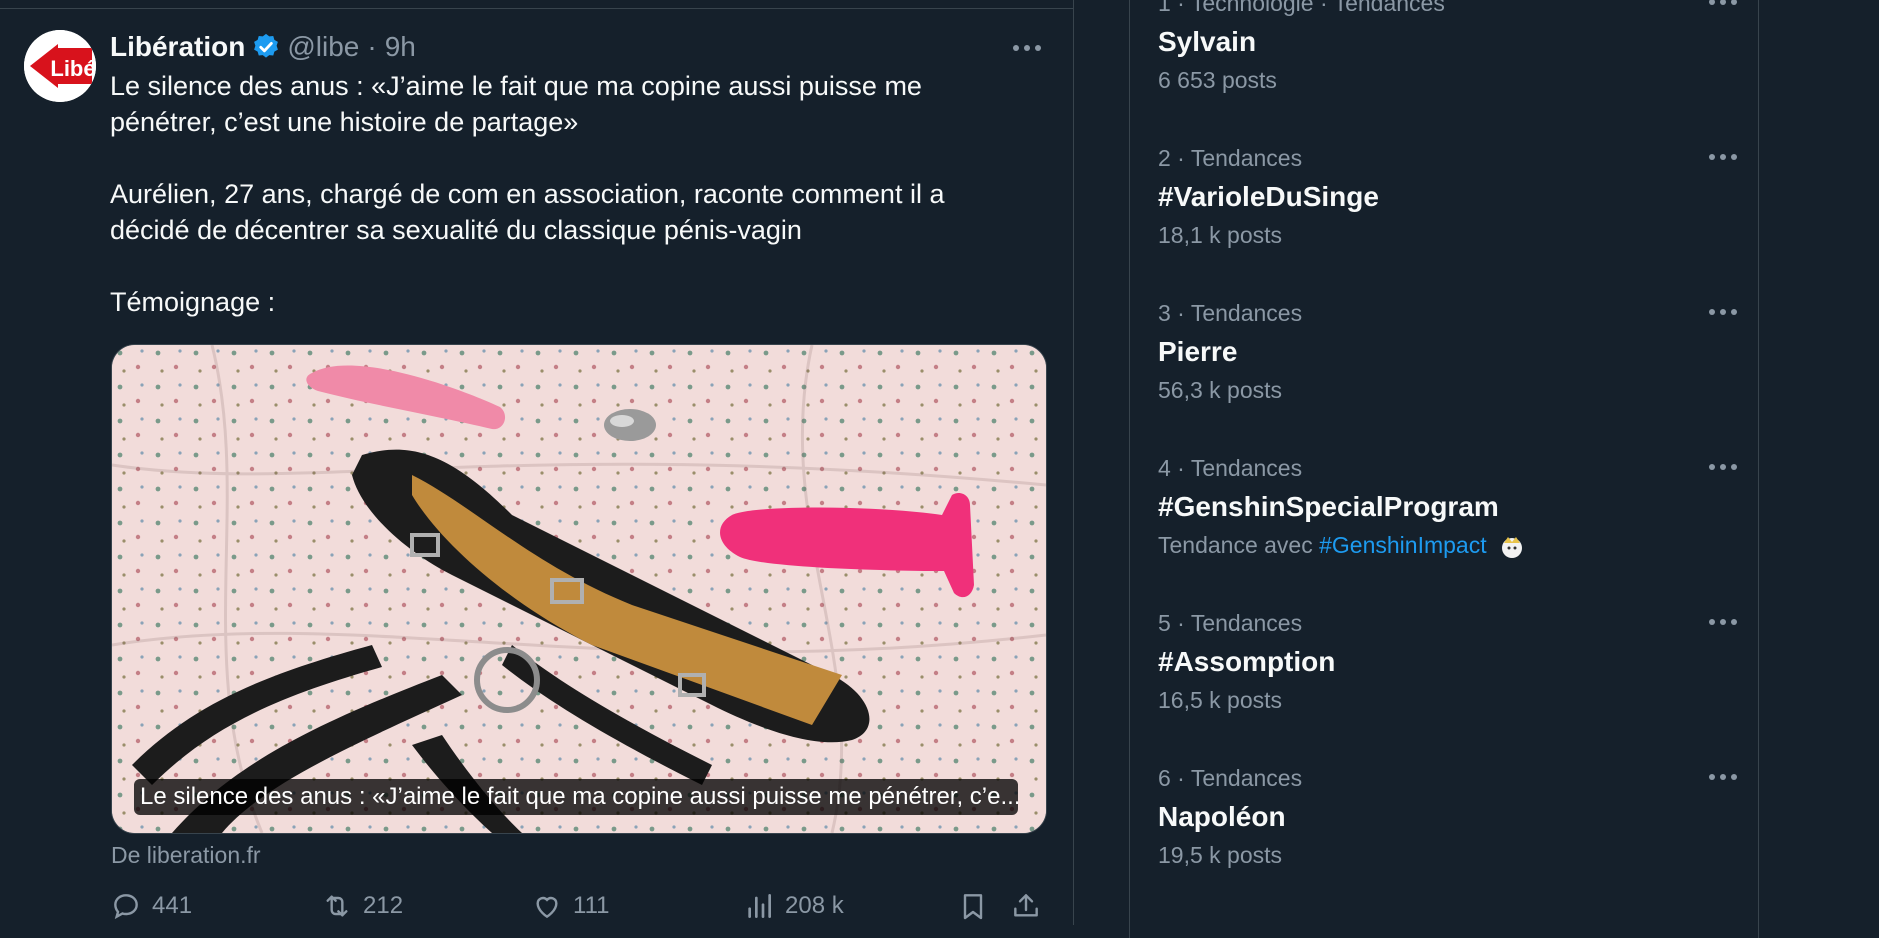 The width and height of the screenshot is (1879, 938). What do you see at coordinates (177, 47) in the screenshot?
I see `author-name: Libération` at bounding box center [177, 47].